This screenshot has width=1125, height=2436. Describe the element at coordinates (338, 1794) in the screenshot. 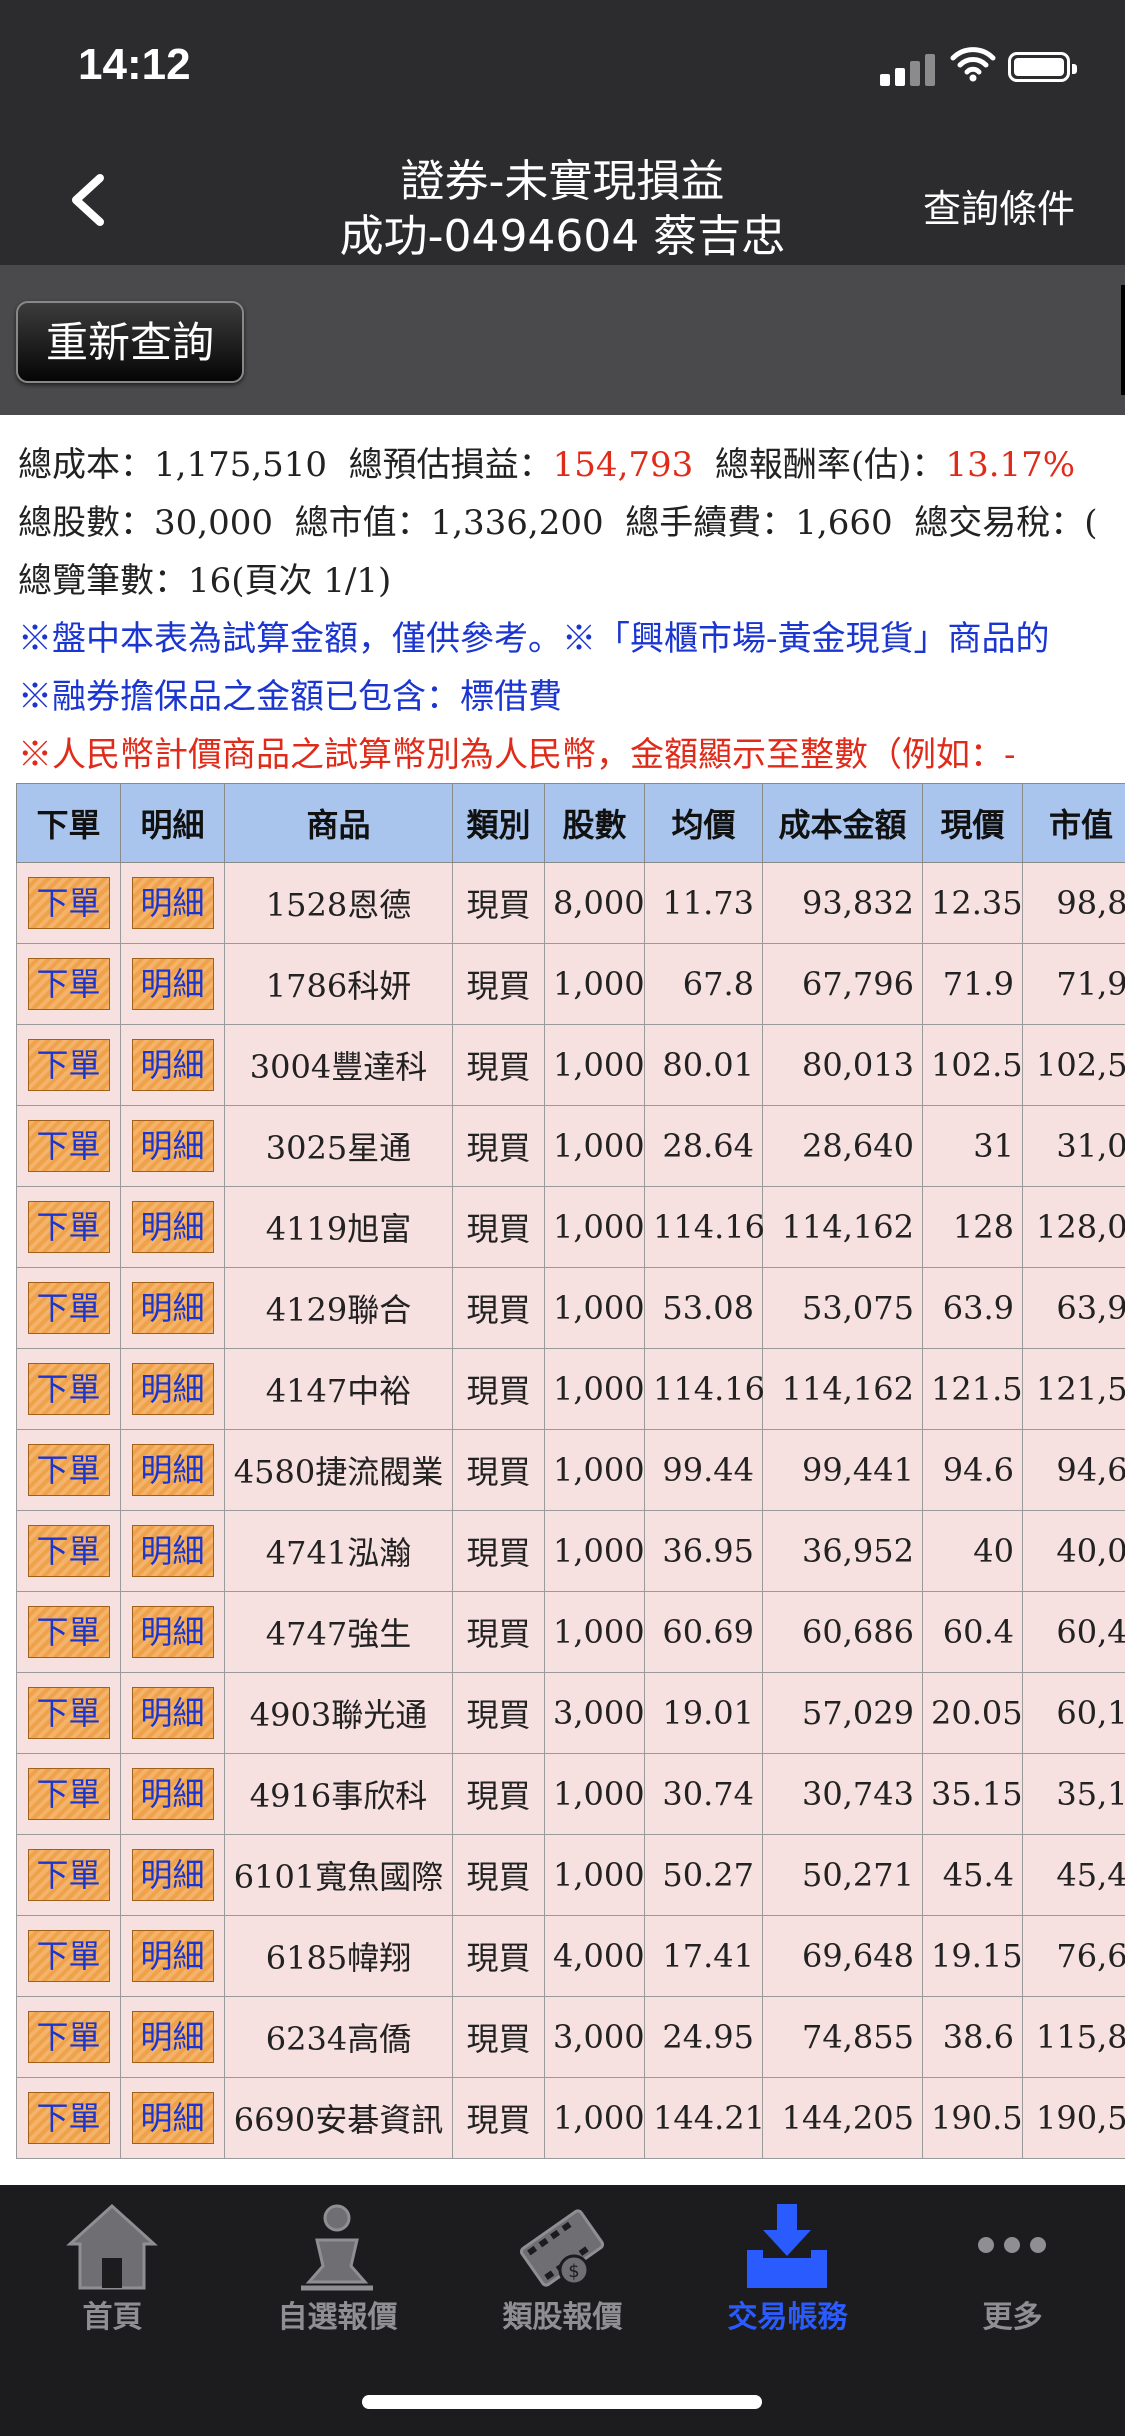

I see `product-cell: 4916事欣科` at that location.